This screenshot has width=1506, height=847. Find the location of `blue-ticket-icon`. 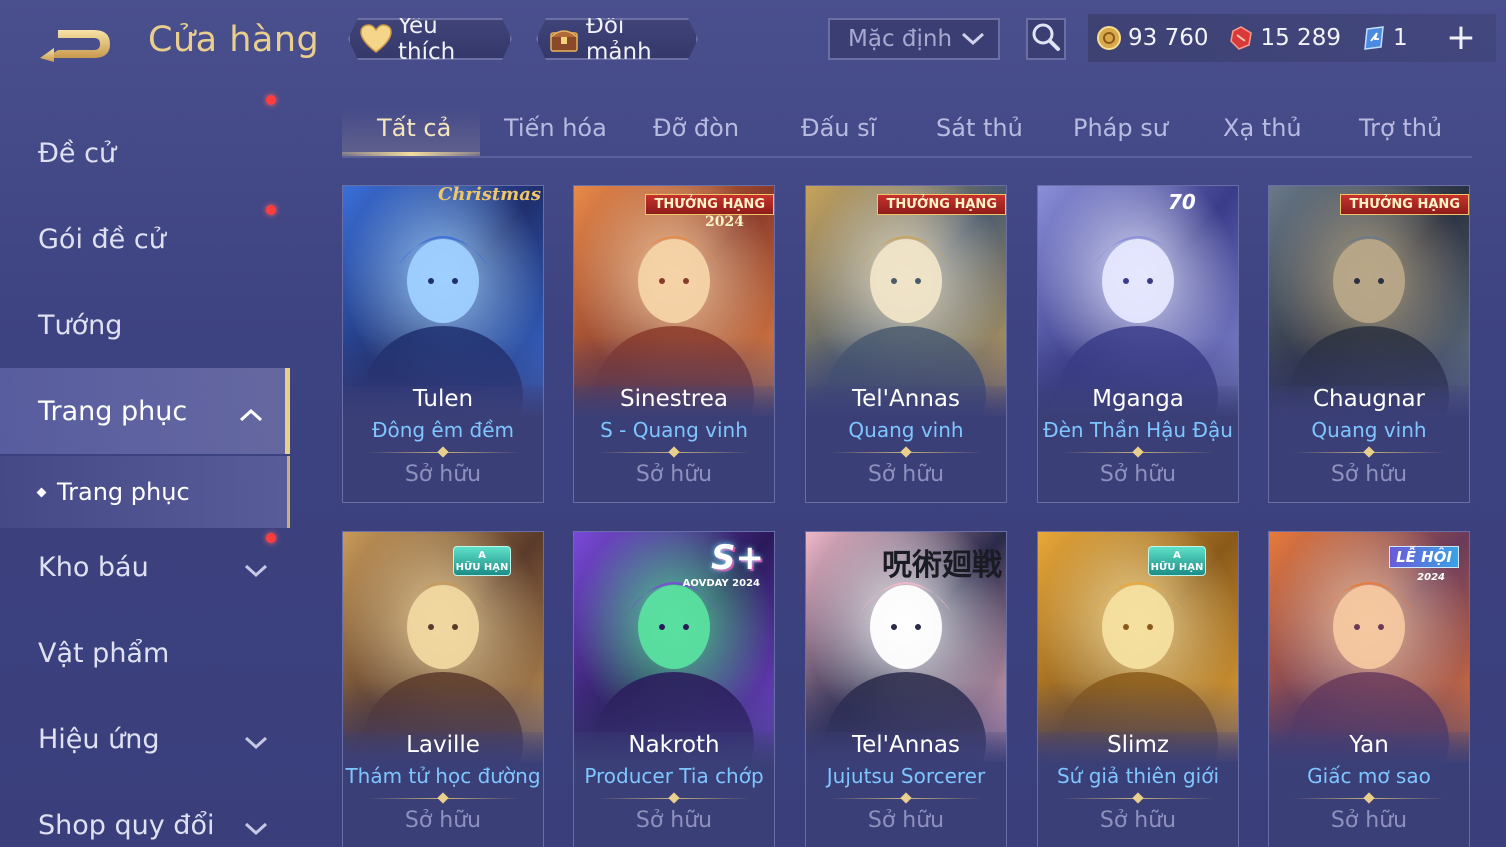

blue-ticket-icon is located at coordinates (1374, 38).